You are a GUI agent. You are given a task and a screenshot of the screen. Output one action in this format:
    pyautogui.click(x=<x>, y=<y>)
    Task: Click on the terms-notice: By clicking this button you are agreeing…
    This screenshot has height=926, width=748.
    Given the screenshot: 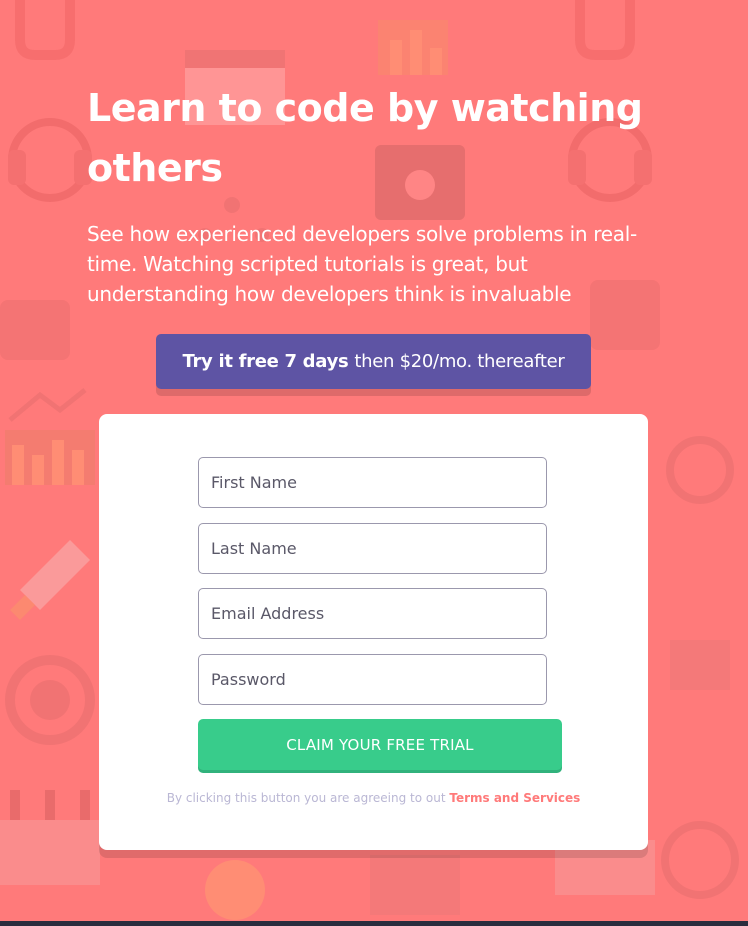 What is the action you would take?
    pyautogui.click(x=373, y=798)
    